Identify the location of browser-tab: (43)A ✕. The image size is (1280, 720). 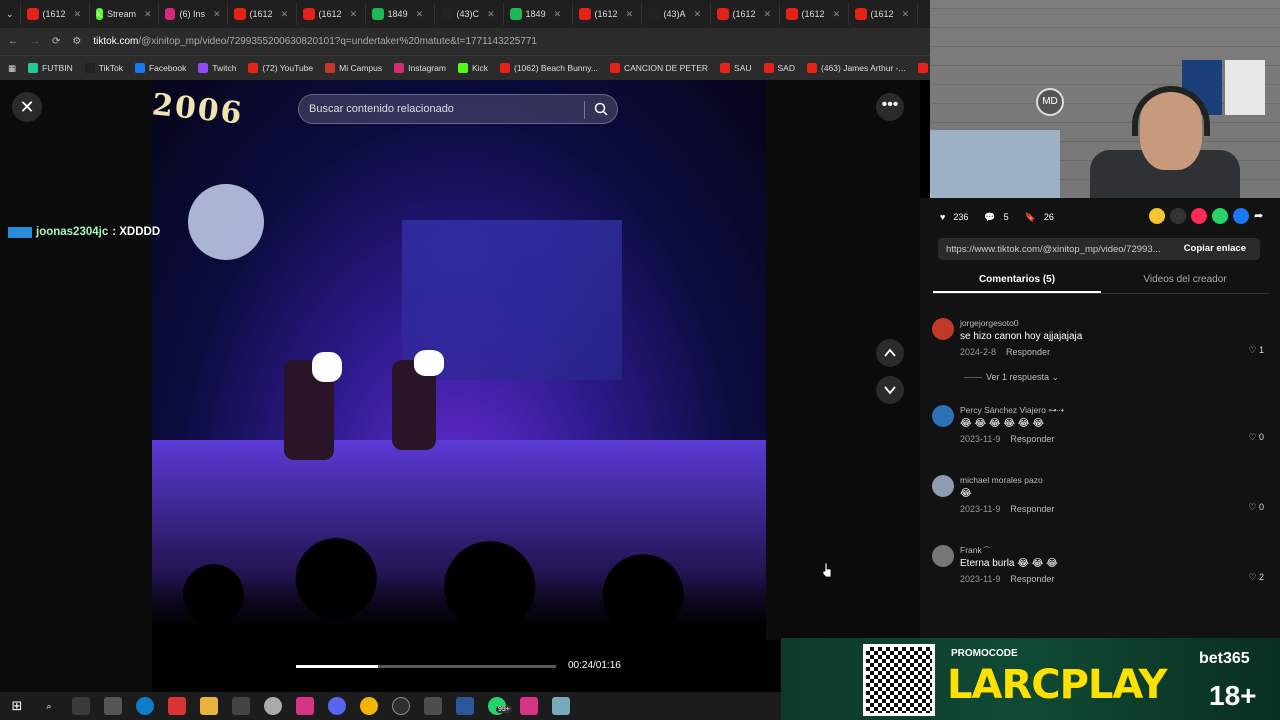
(676, 14).